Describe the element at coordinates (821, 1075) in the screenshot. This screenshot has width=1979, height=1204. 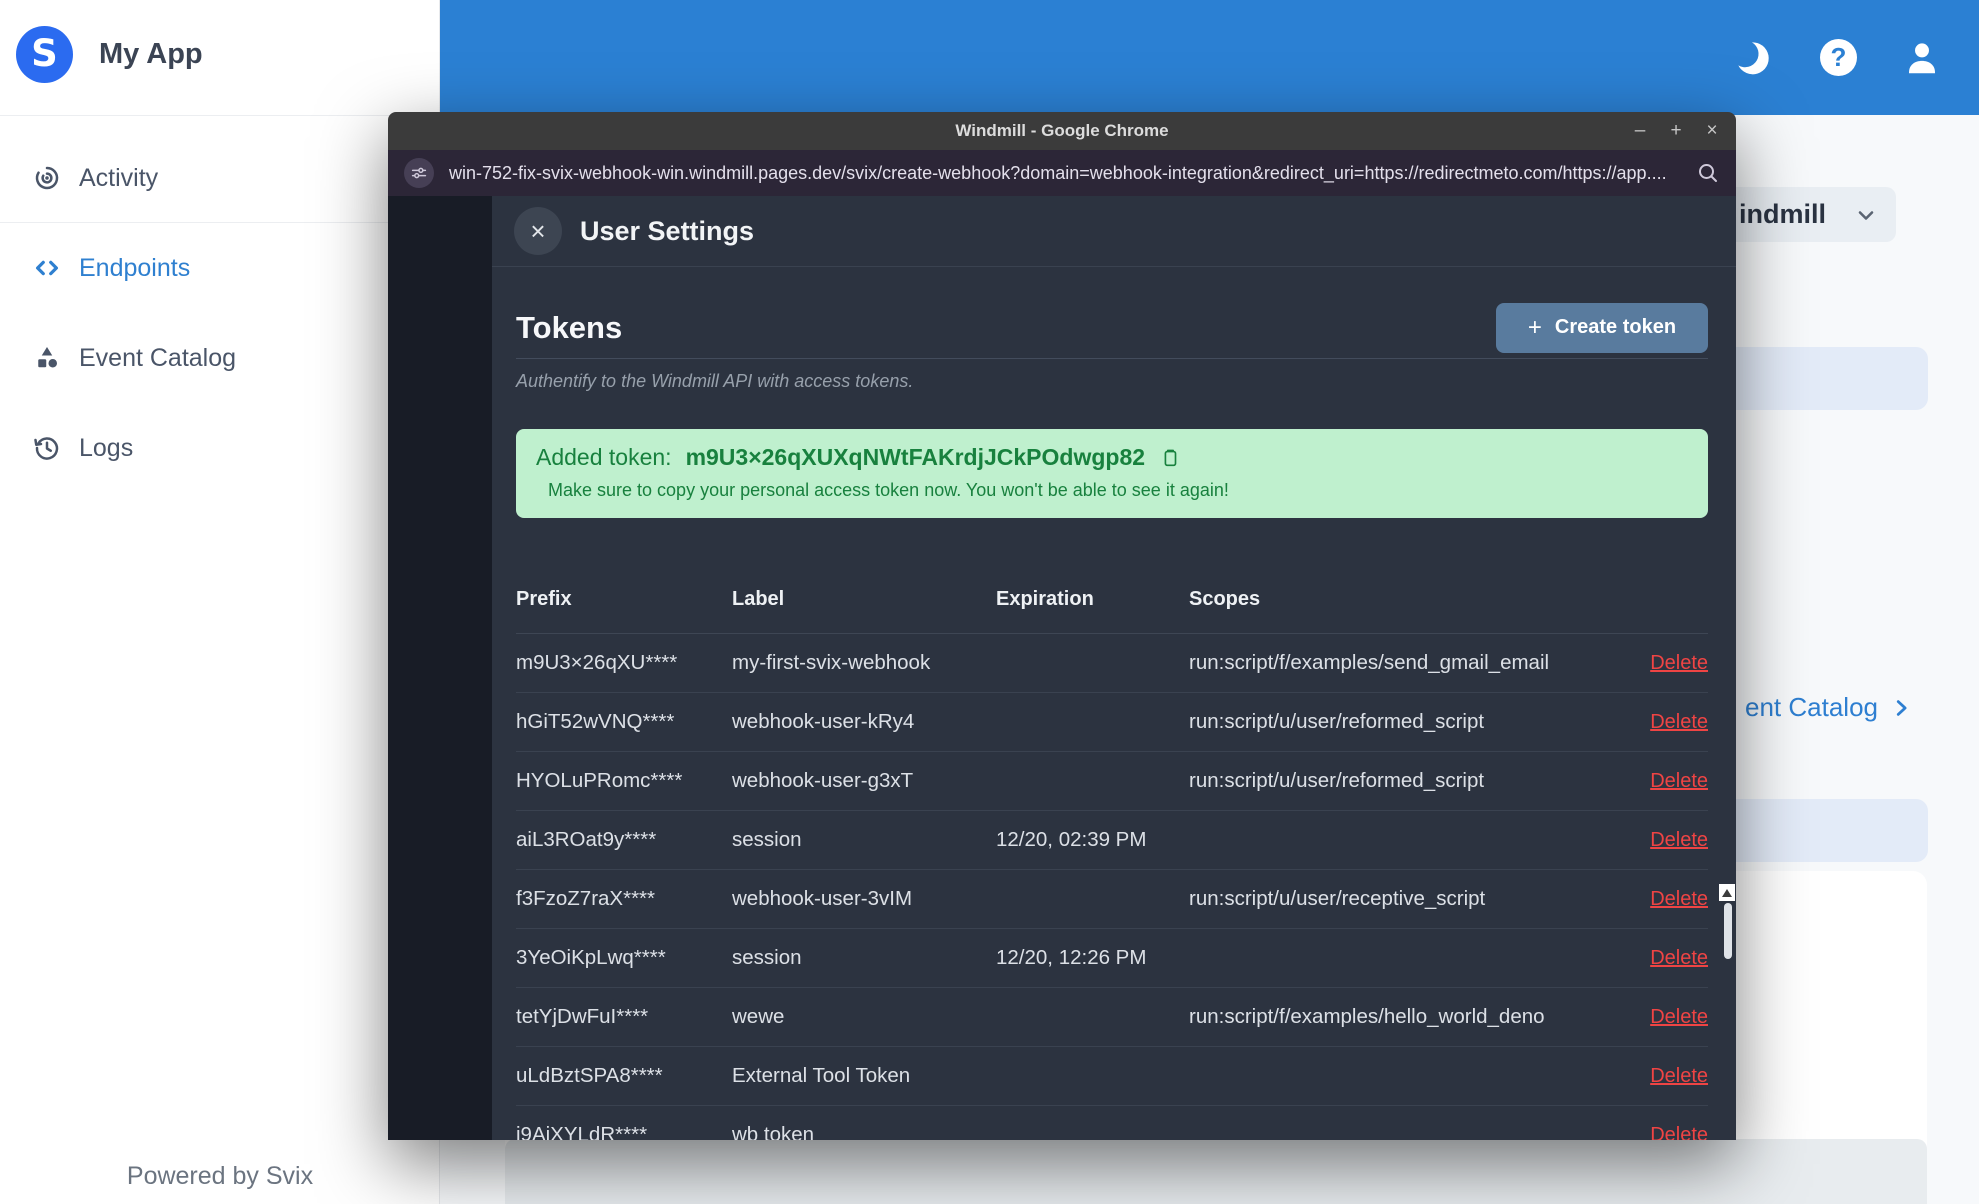
I see `cell-label: External Tool Token` at that location.